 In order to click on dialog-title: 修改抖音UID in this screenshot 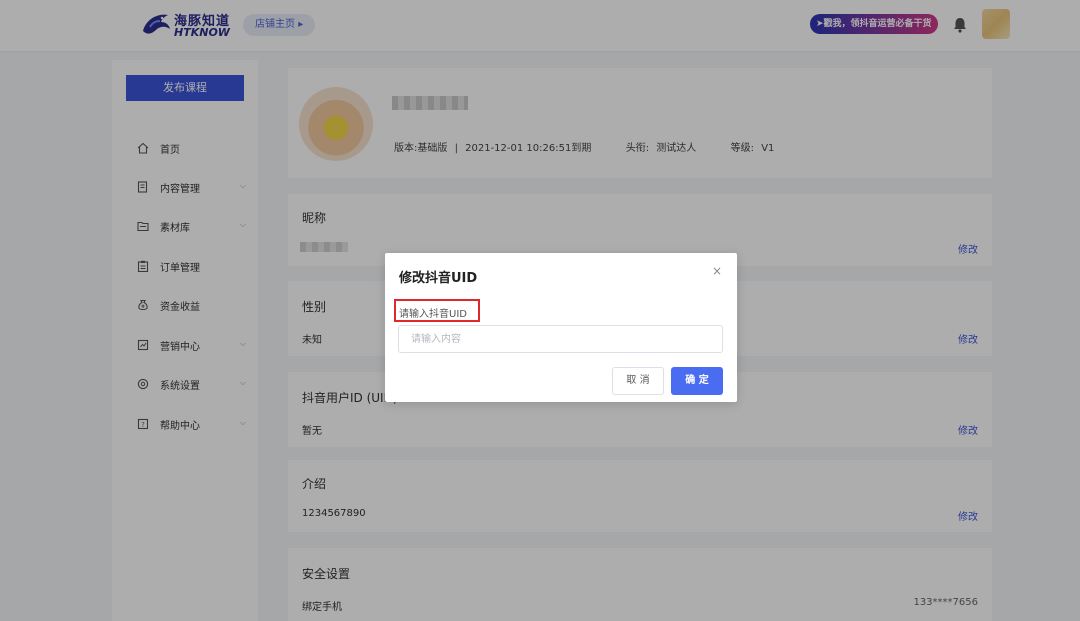, I will do `click(438, 278)`.